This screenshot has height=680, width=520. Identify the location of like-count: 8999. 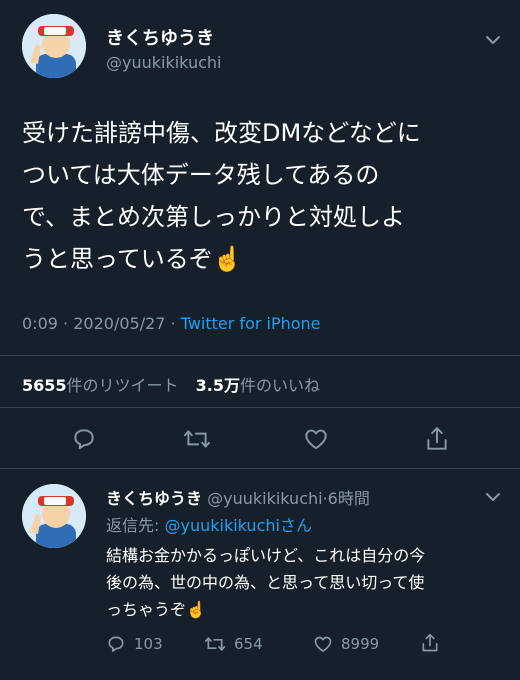
(360, 644).